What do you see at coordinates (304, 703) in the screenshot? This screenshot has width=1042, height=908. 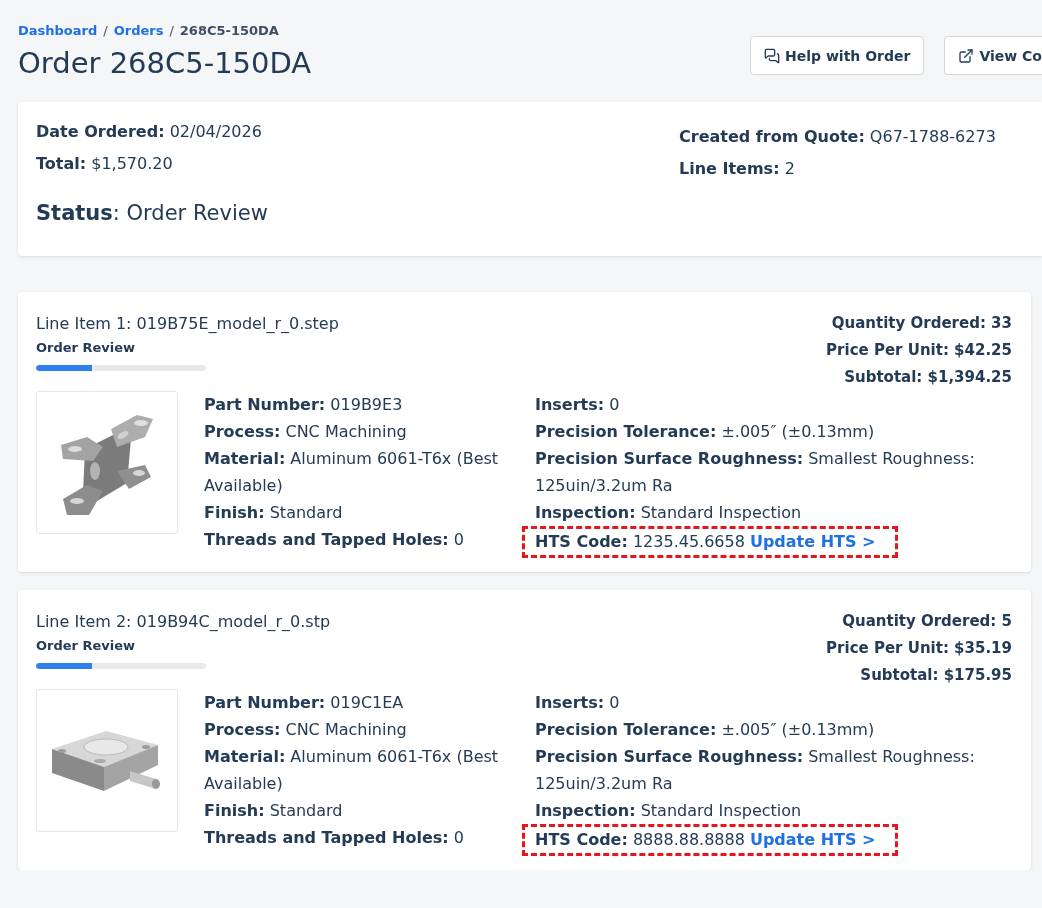 I see `detail-text: Part Number: 019C1EA` at bounding box center [304, 703].